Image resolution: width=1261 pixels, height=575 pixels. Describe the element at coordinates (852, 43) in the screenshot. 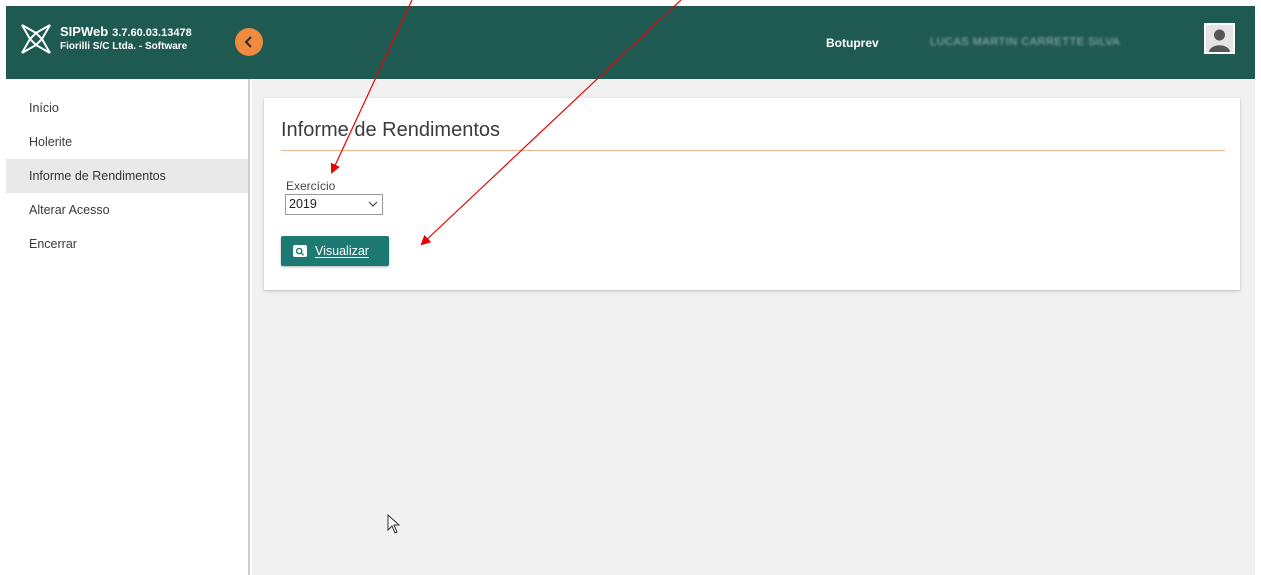

I see `organization-name: Botuprev` at that location.